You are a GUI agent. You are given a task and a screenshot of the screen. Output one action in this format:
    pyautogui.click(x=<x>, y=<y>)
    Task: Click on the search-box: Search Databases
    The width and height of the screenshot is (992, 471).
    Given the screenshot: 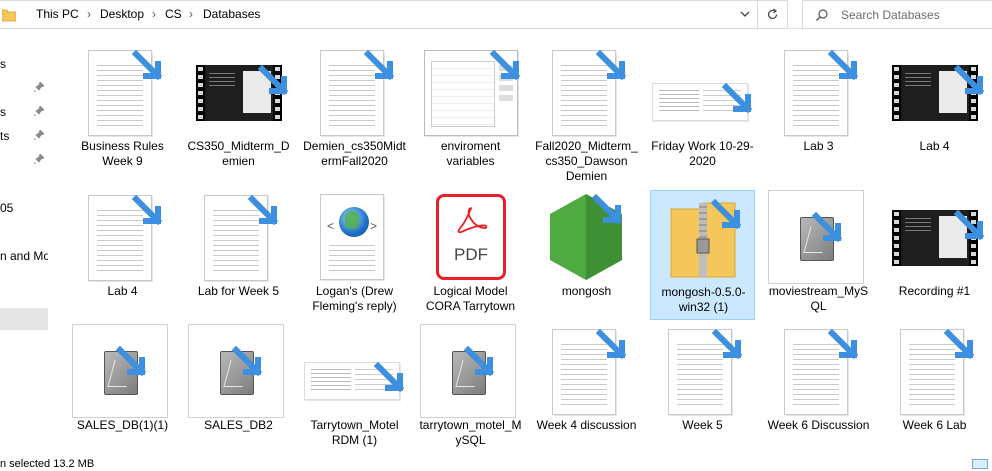 What is the action you would take?
    pyautogui.click(x=897, y=14)
    